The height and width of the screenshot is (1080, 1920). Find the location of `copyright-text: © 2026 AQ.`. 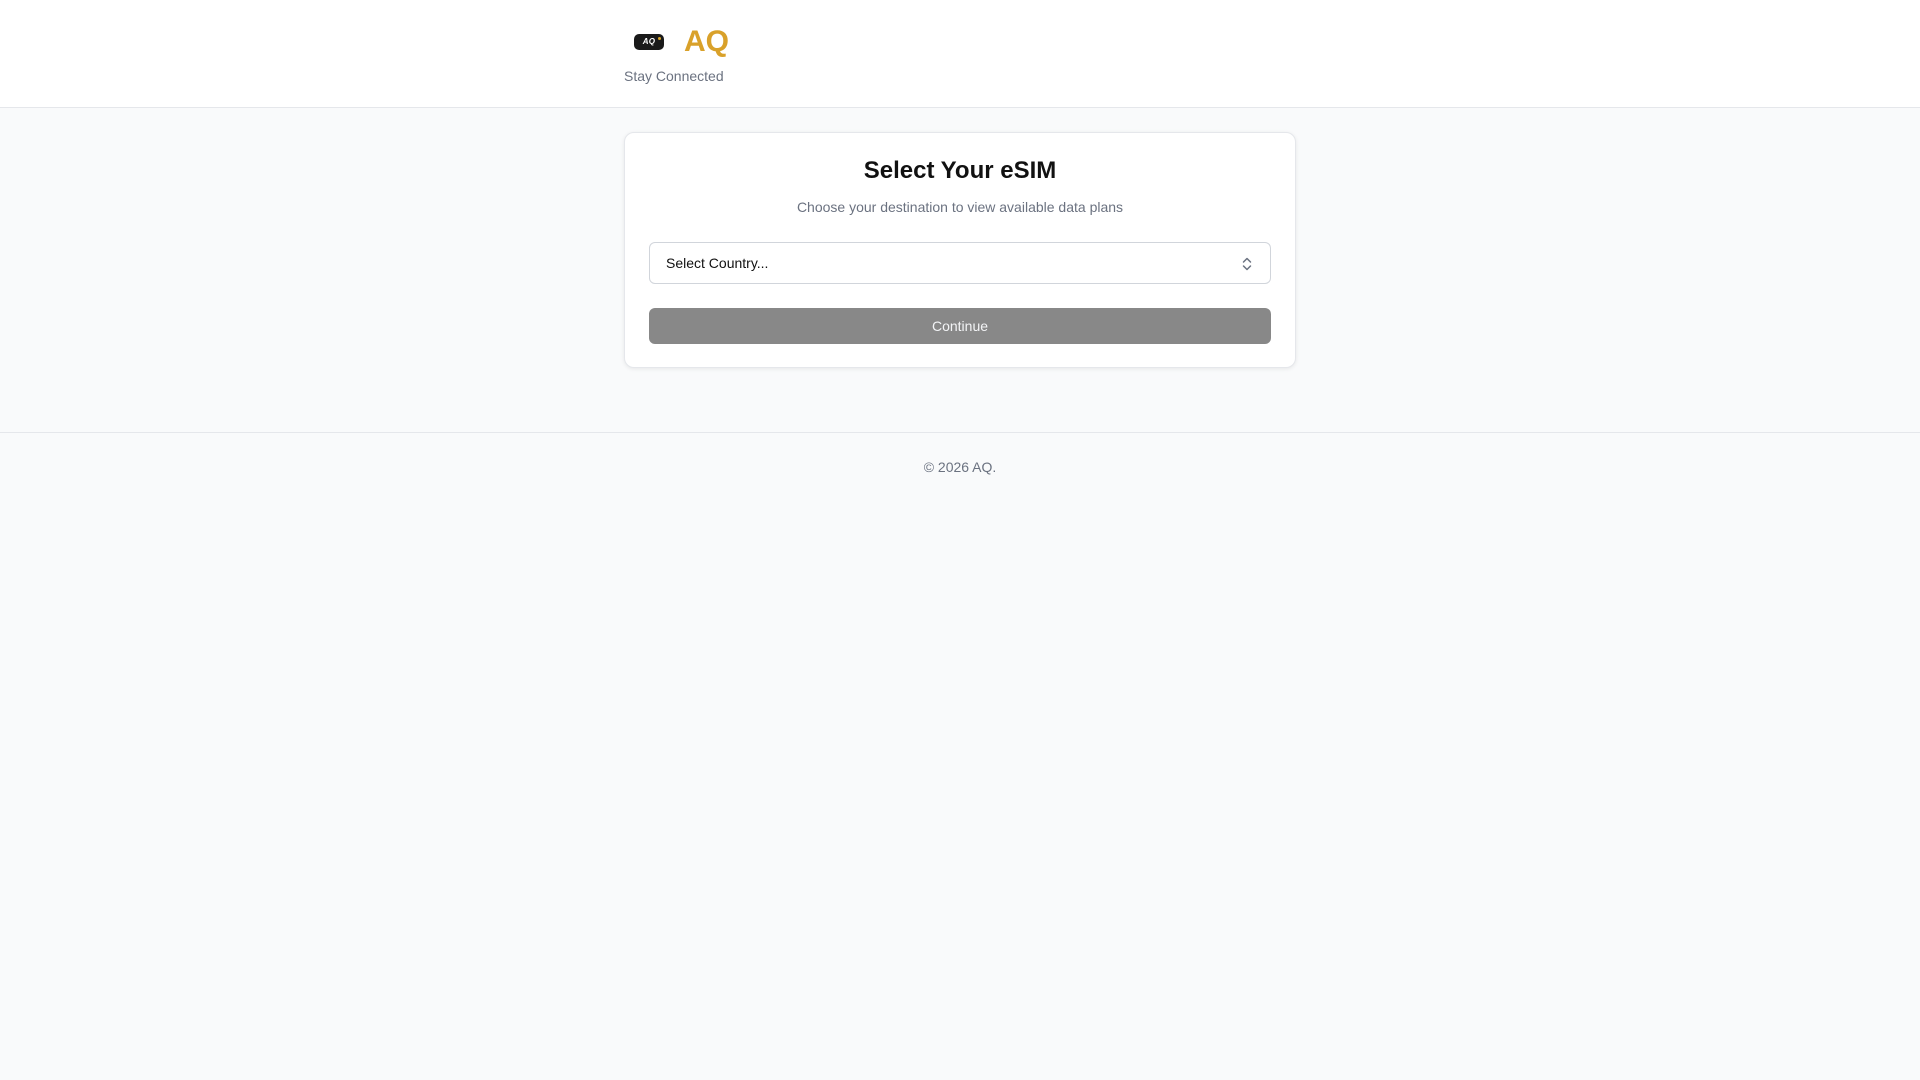

copyright-text: © 2026 AQ. is located at coordinates (960, 467).